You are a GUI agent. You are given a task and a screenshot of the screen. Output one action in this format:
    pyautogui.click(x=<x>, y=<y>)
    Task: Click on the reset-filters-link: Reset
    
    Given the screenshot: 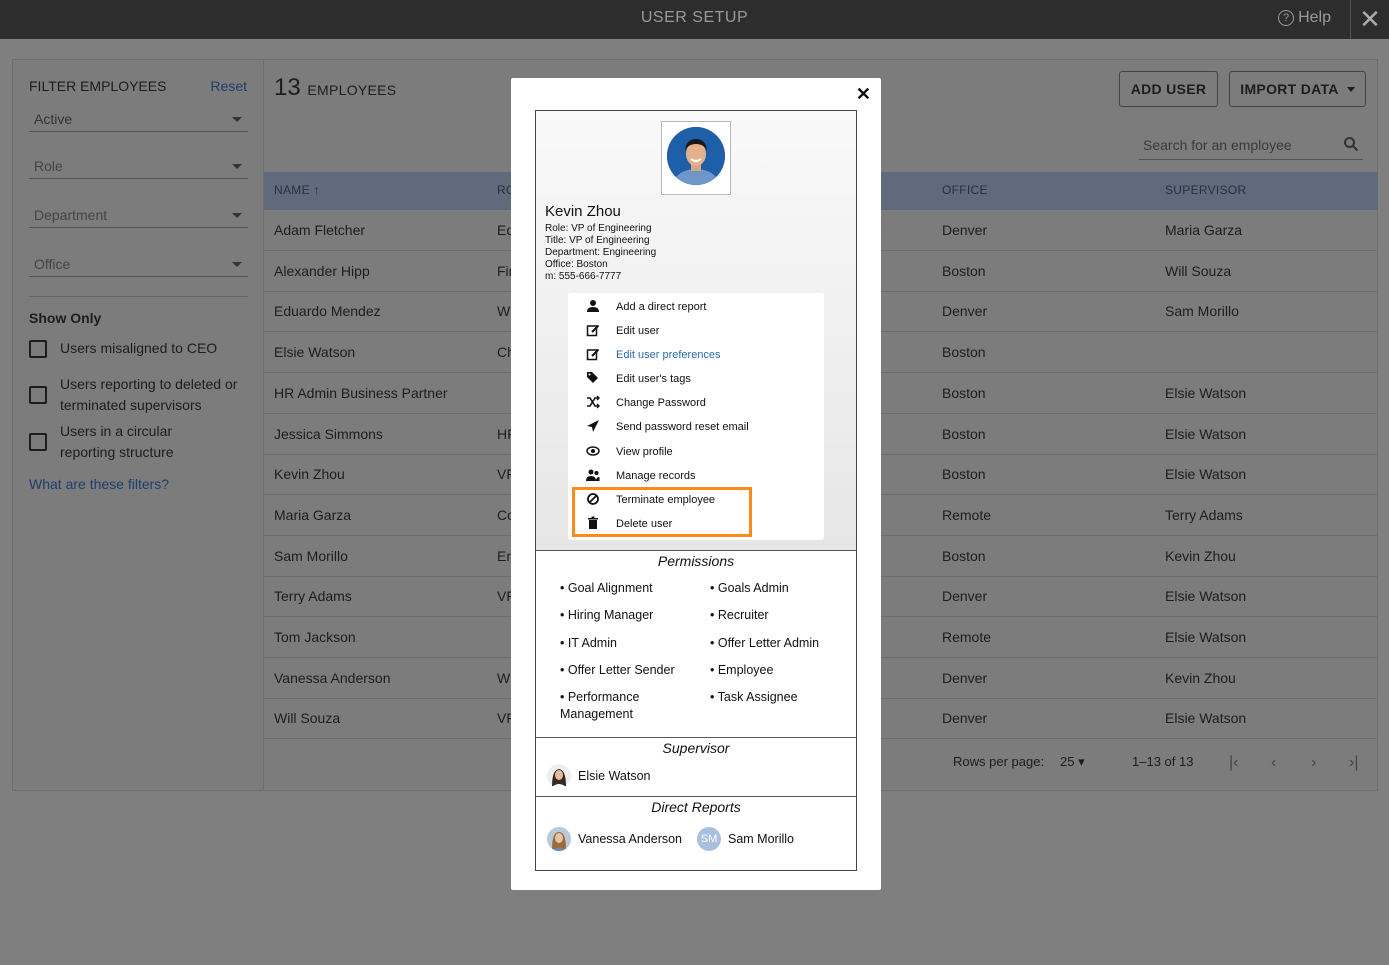 What is the action you would take?
    pyautogui.click(x=228, y=86)
    